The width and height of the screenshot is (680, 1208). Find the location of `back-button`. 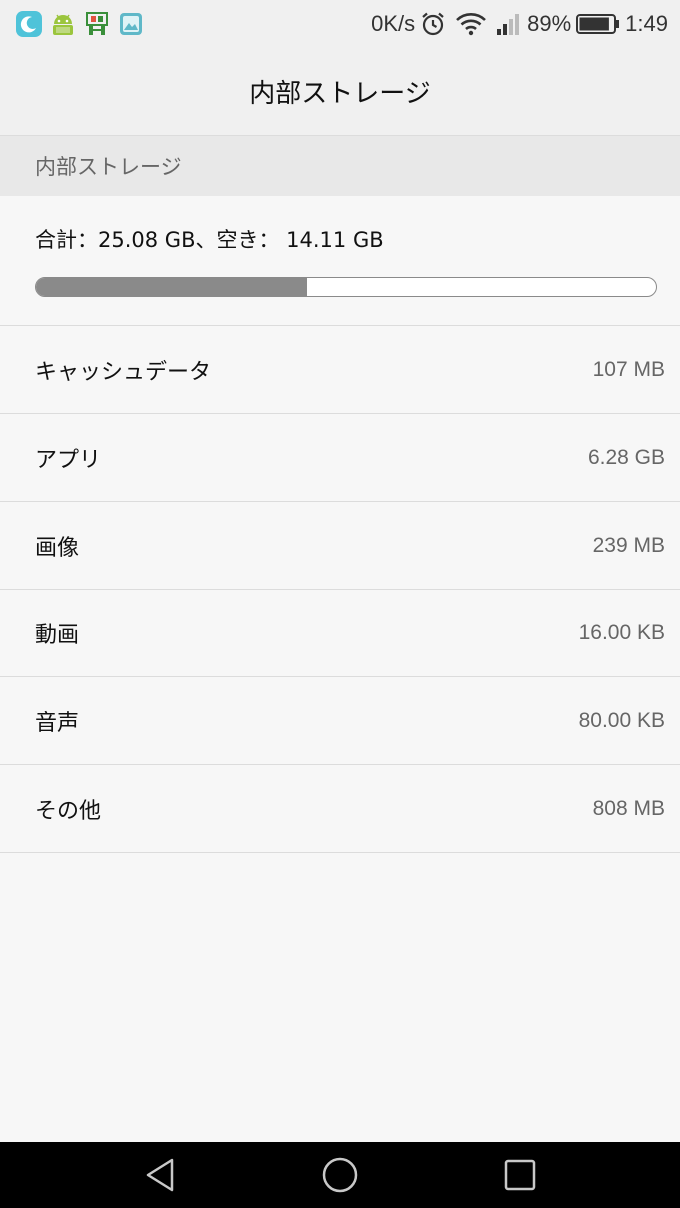

back-button is located at coordinates (160, 1175).